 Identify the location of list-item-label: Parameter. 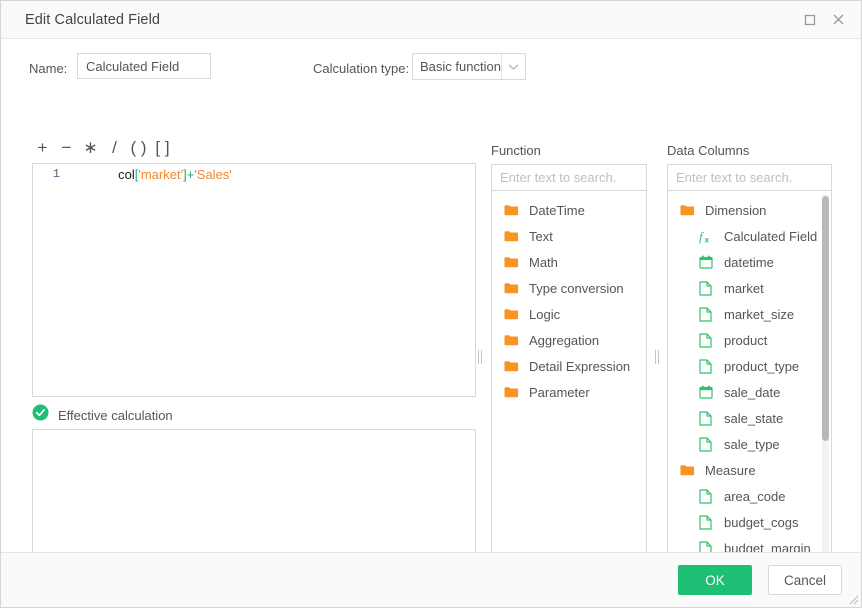
(559, 392).